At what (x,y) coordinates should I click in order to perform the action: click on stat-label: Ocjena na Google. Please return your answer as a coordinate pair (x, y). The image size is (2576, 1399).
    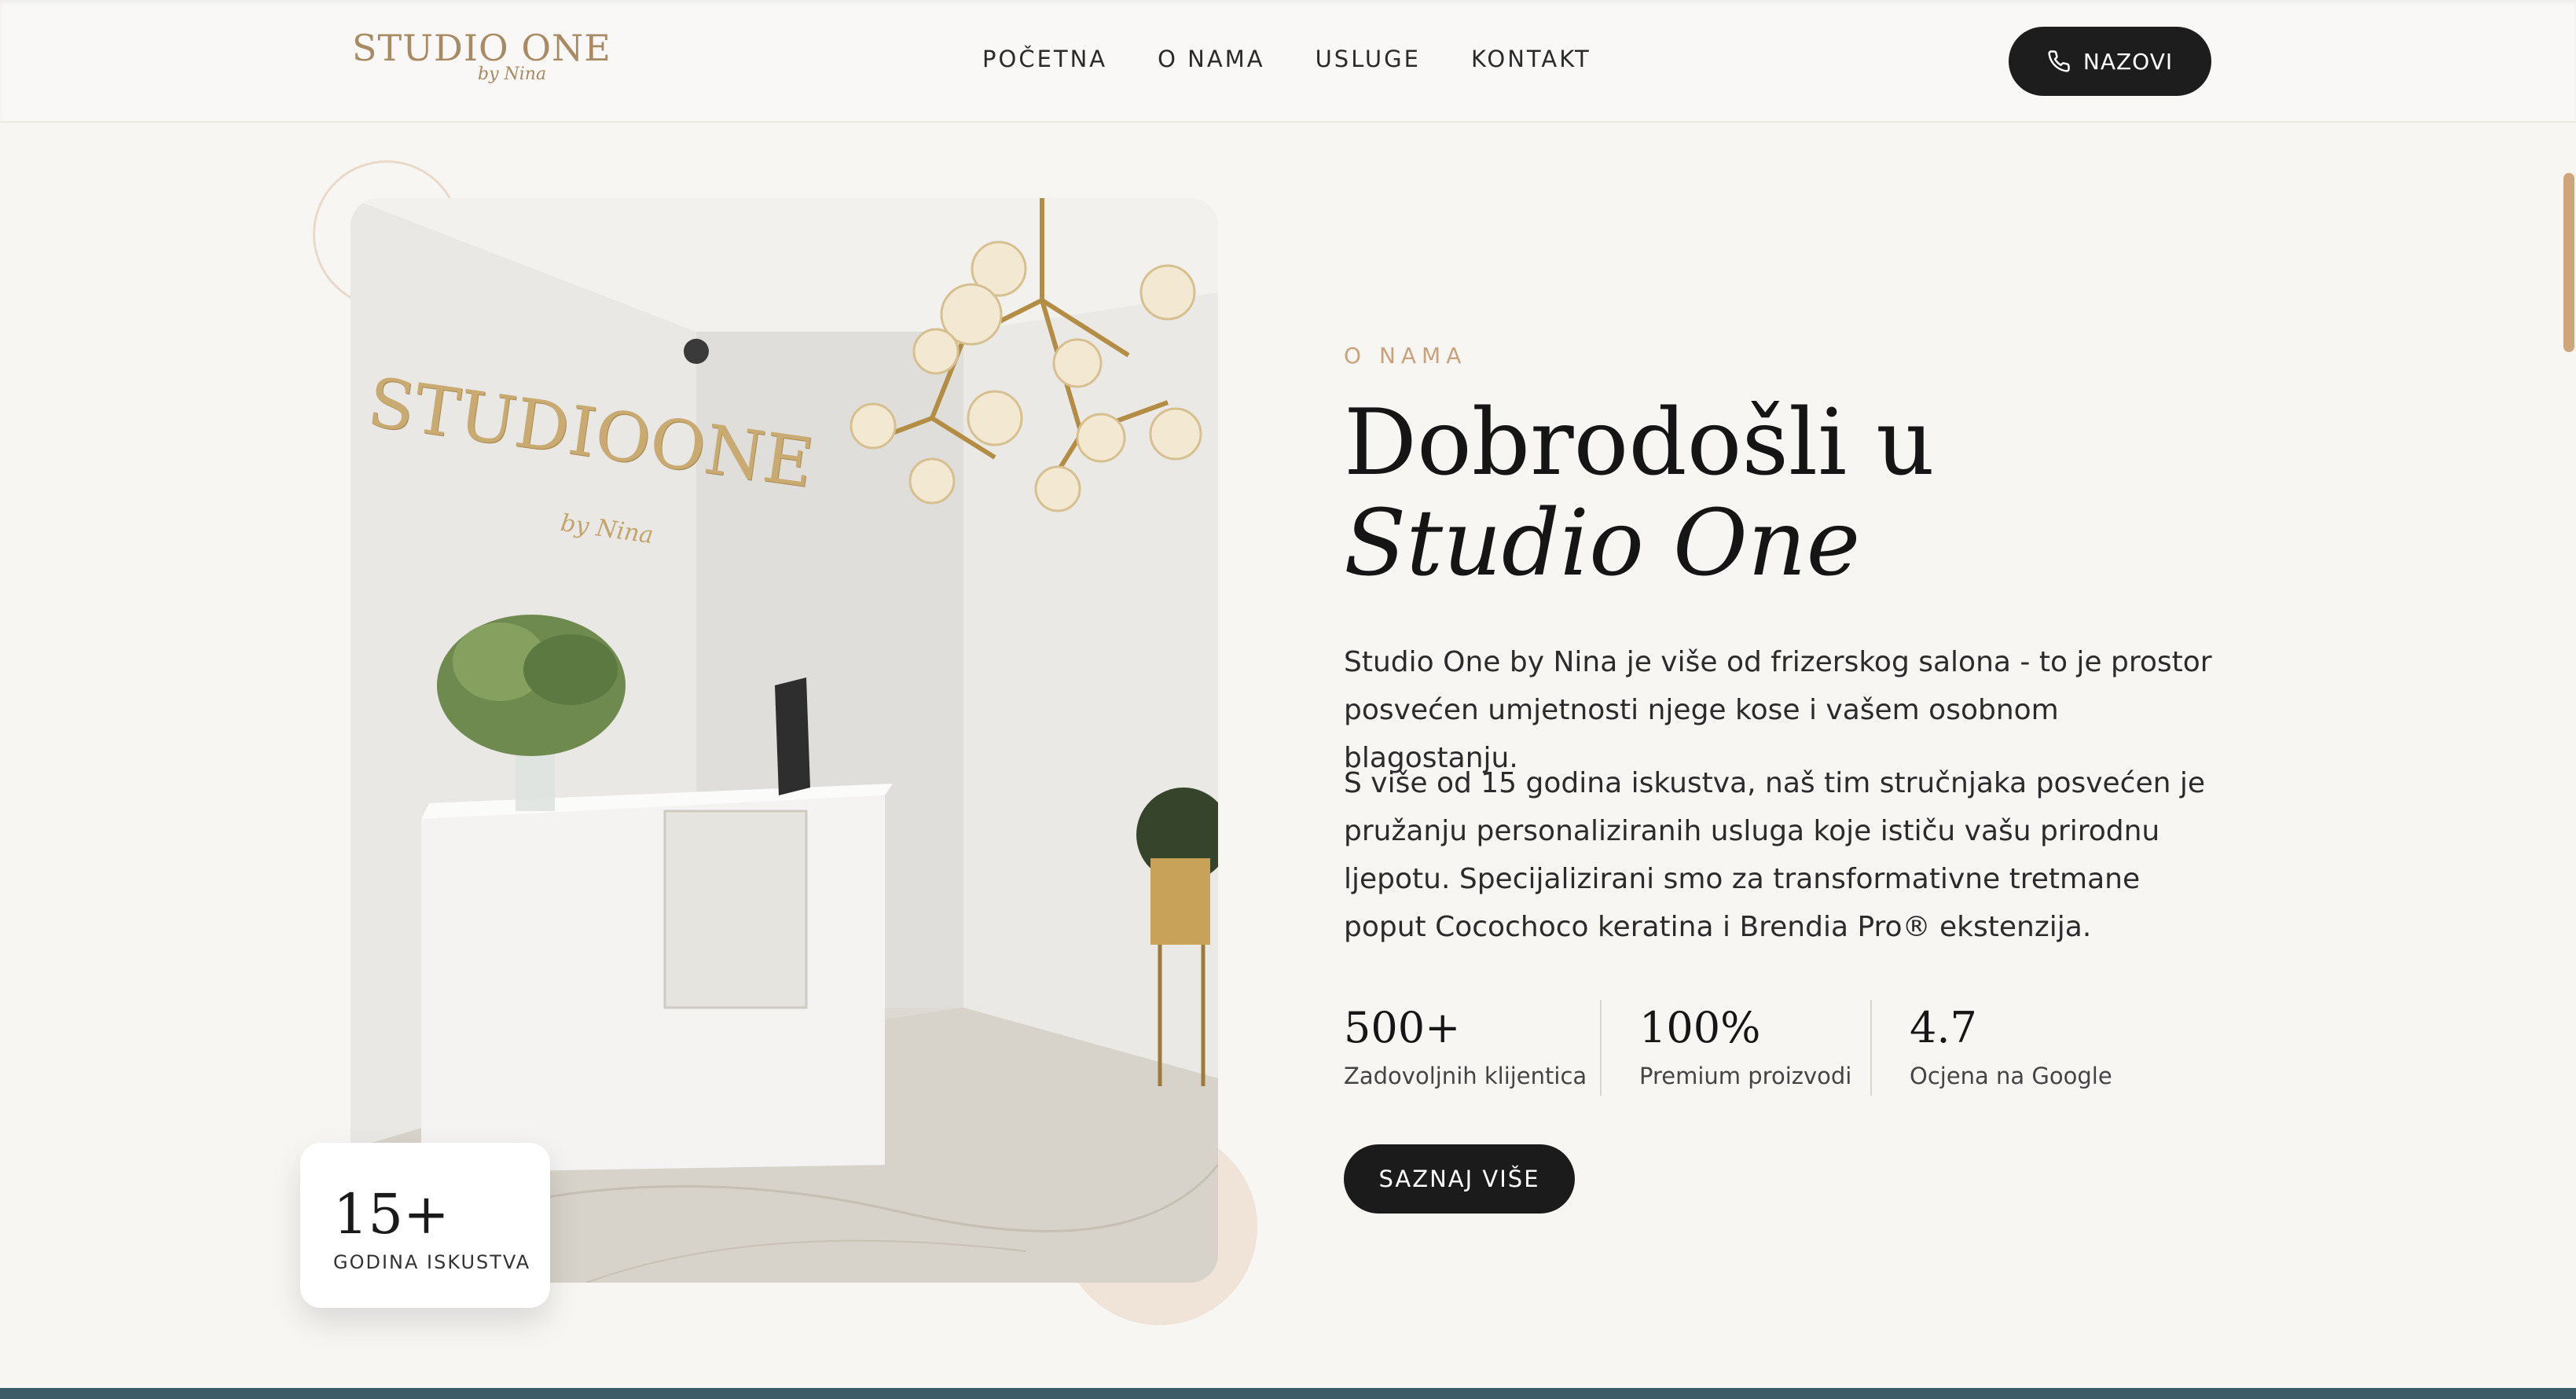
    Looking at the image, I should click on (2011, 1076).